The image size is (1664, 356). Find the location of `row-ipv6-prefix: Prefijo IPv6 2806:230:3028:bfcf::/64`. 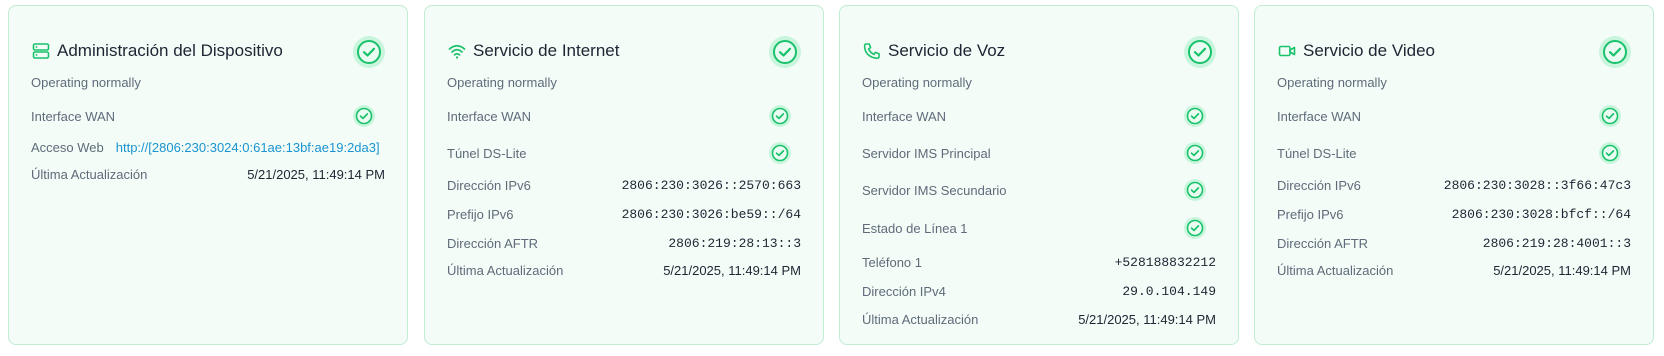

row-ipv6-prefix: Prefijo IPv6 2806:230:3028:bfcf::/64 is located at coordinates (1454, 214).